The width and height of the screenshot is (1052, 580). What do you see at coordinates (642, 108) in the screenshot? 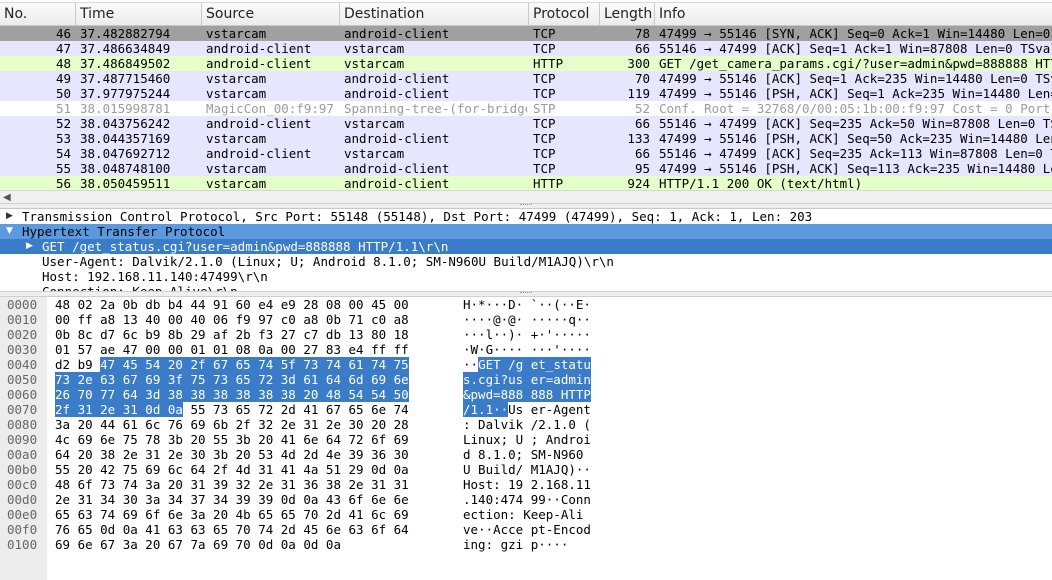
I see `packet-cell-length: 52` at bounding box center [642, 108].